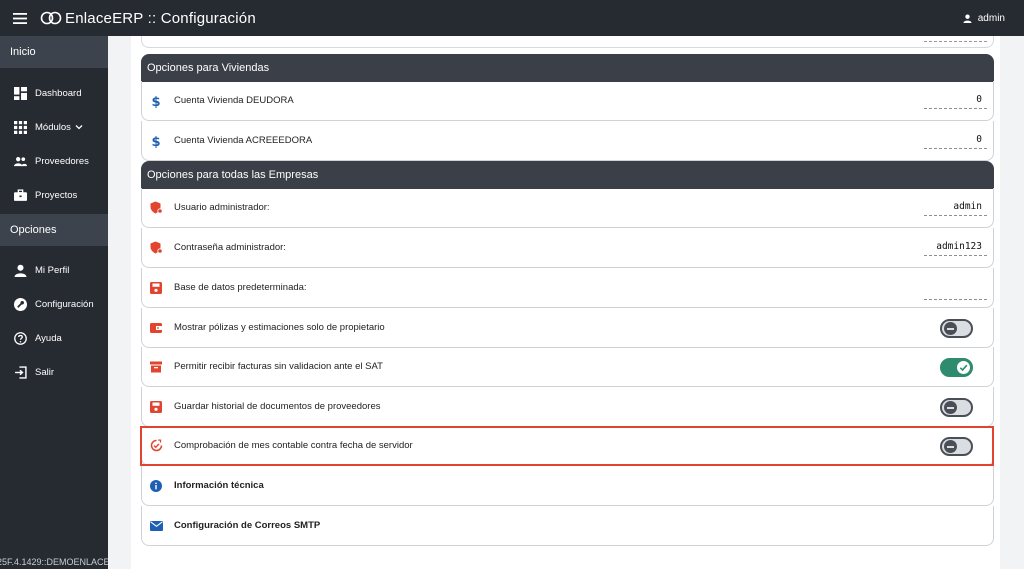 The height and width of the screenshot is (569, 1024). I want to click on sidebar-item-salir: Salir, so click(54, 372).